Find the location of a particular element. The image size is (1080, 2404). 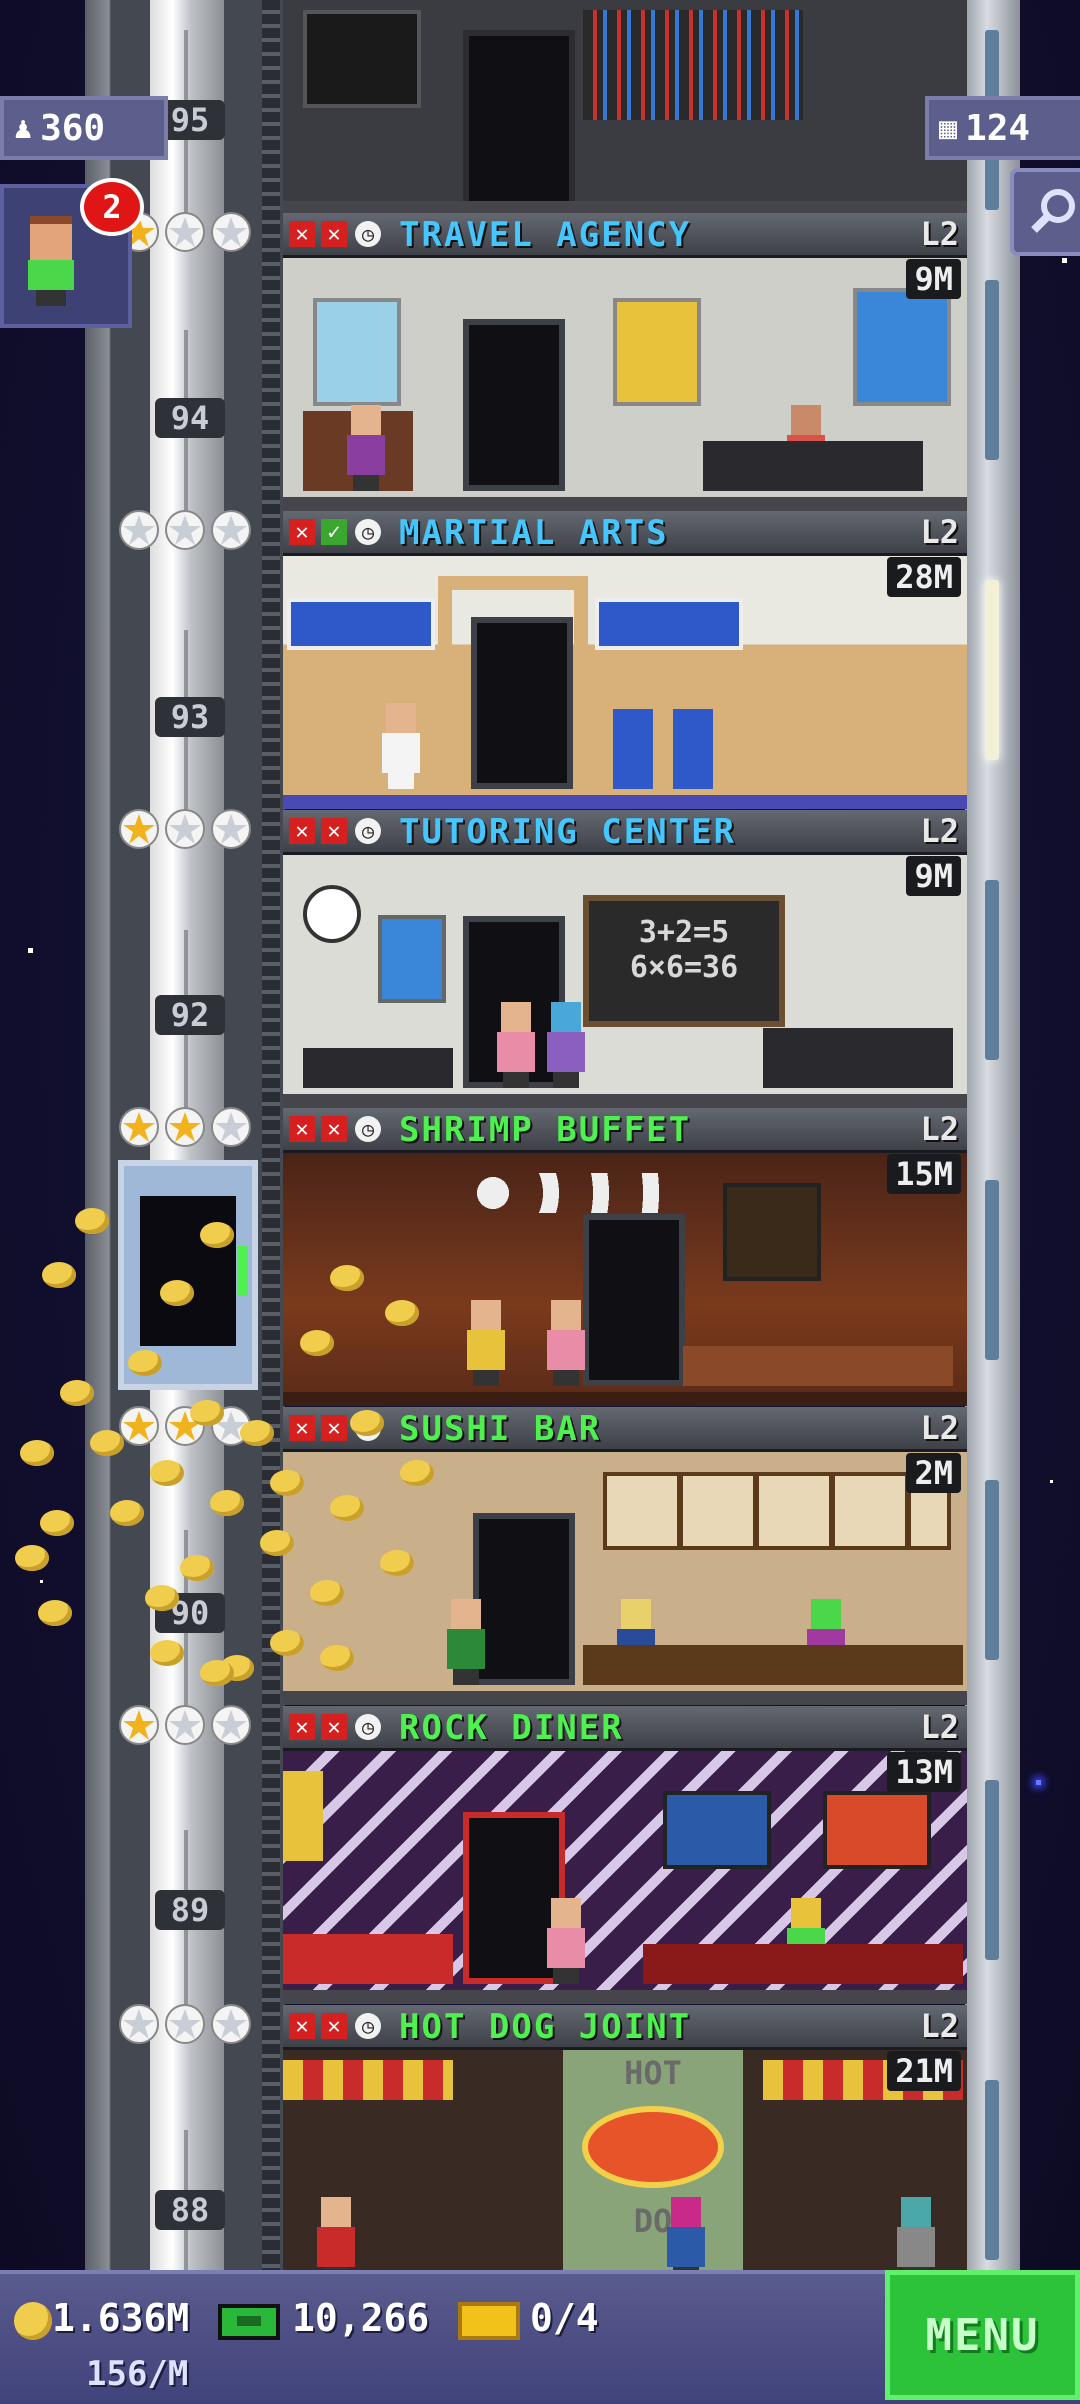

elevator-door is located at coordinates (187, 1930).